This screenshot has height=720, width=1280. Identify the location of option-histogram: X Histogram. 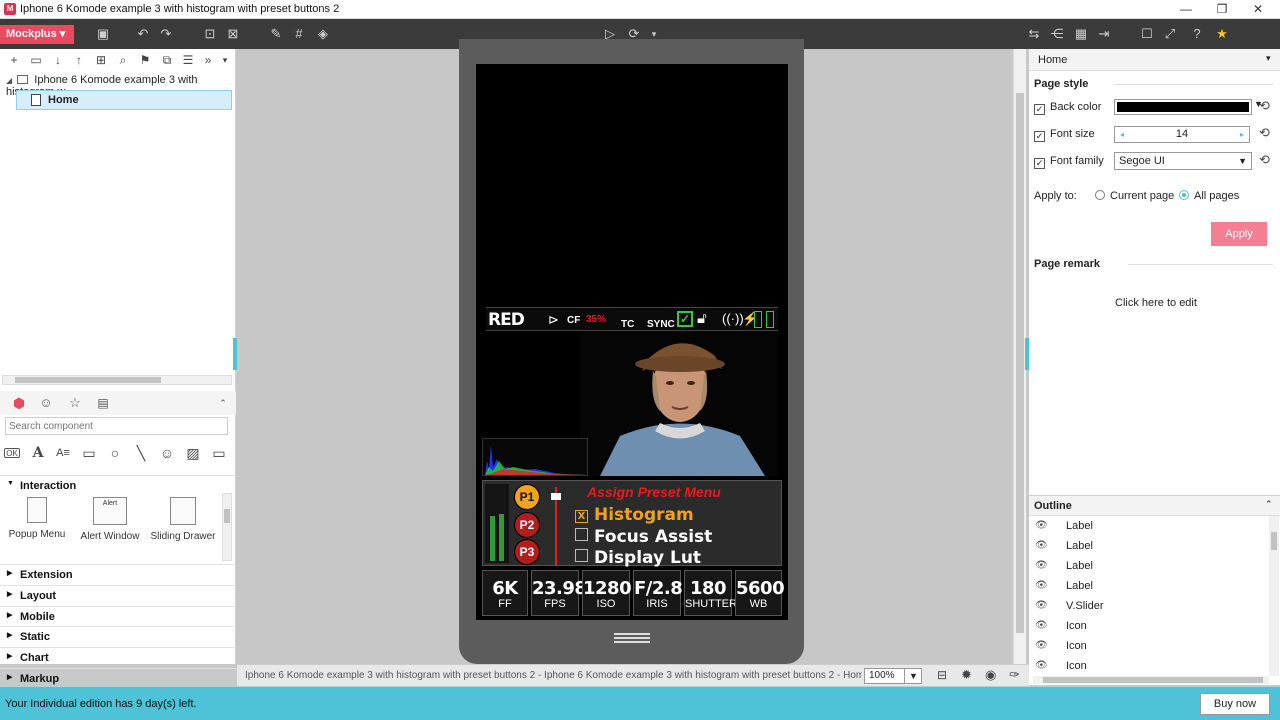
(634, 515).